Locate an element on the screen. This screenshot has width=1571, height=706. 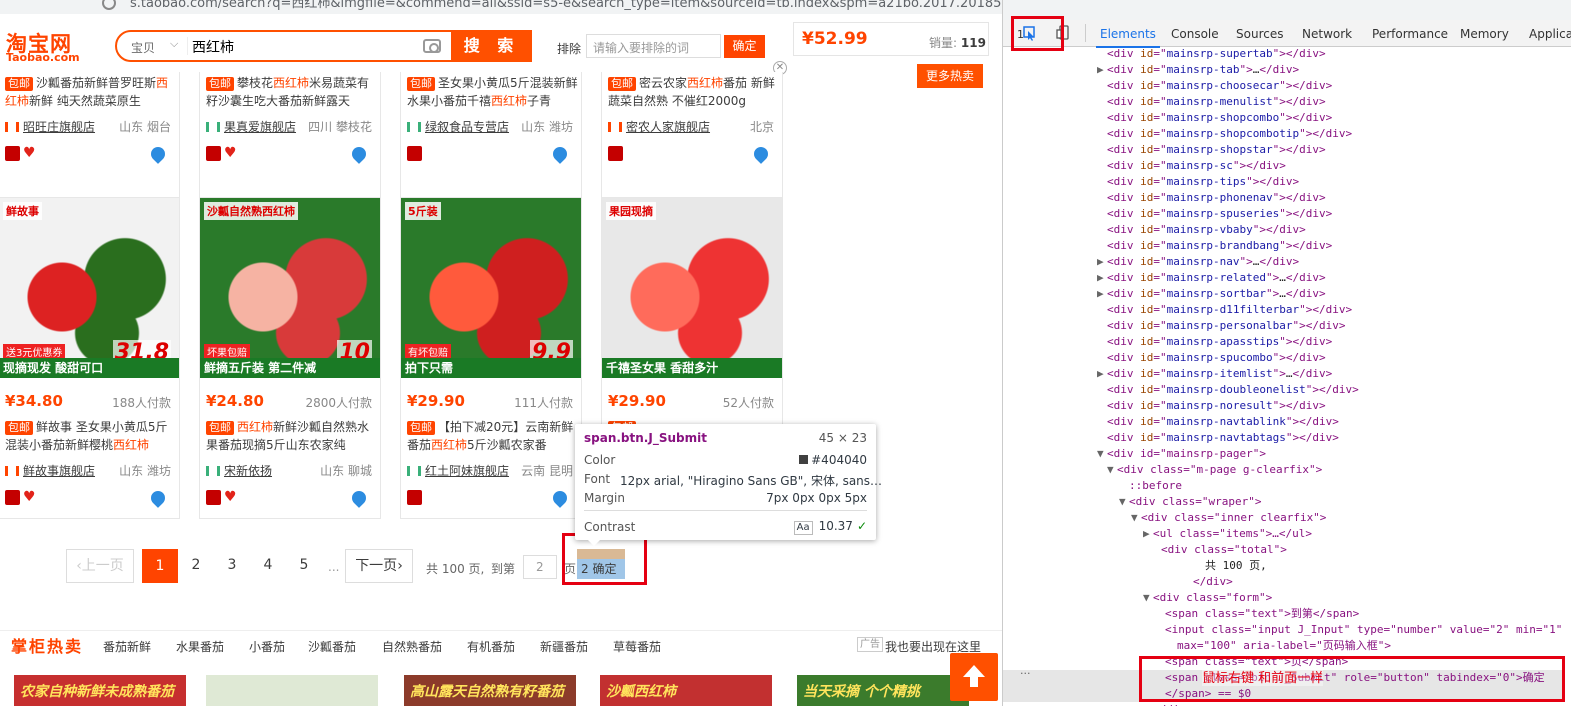
page-3: 3 is located at coordinates (232, 566).